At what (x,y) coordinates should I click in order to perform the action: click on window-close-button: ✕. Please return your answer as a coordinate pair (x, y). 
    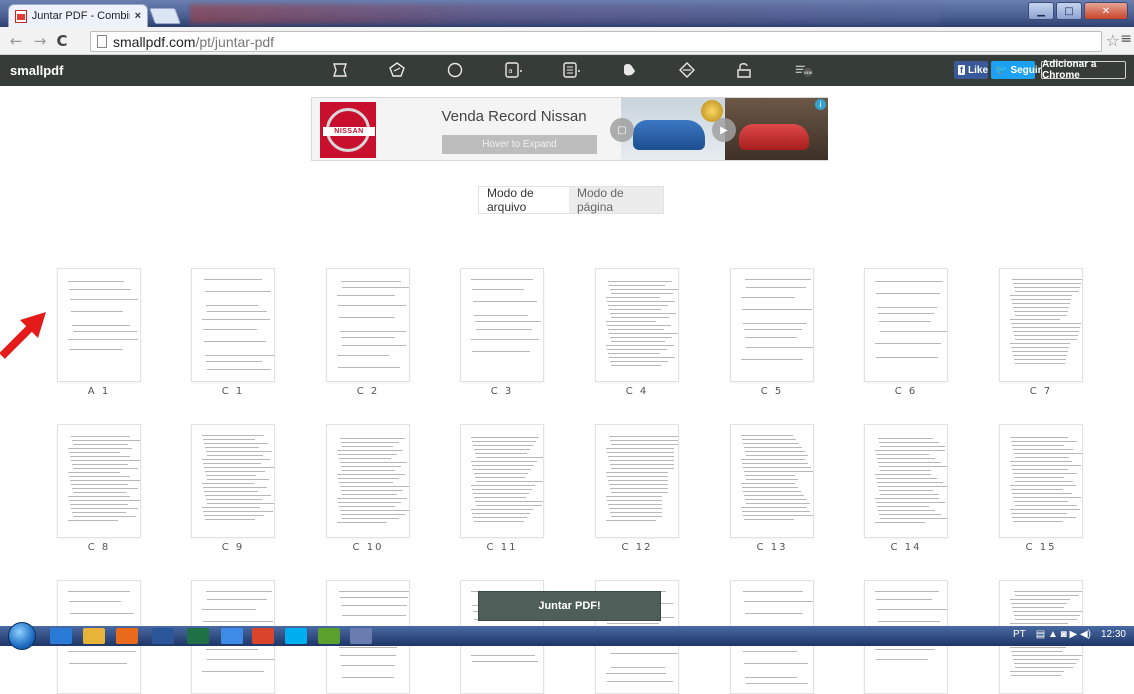
    Looking at the image, I should click on (1106, 11).